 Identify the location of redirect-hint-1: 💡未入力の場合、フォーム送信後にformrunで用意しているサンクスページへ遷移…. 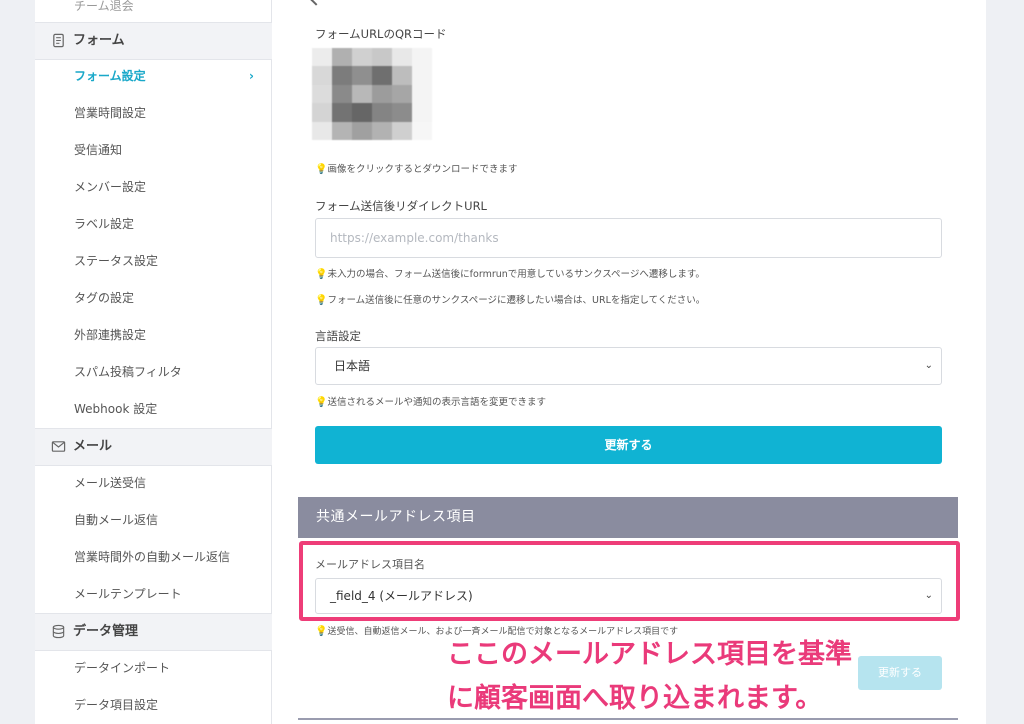
(510, 274).